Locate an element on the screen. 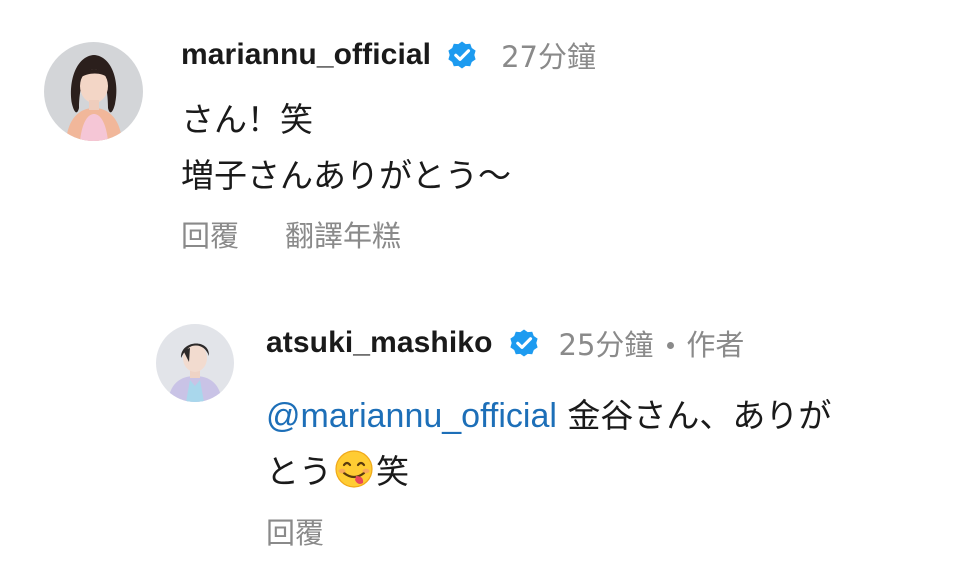 This screenshot has height=585, width=964. username: mariannu_official is located at coordinates (306, 55).